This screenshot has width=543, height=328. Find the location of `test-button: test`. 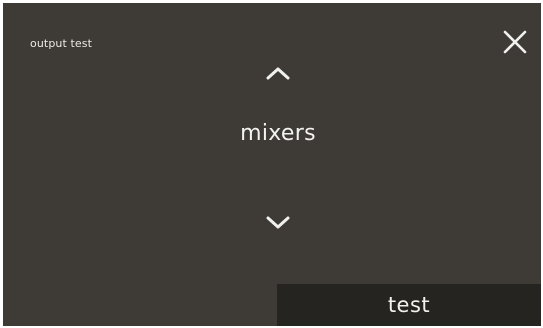

test-button: test is located at coordinates (409, 305).